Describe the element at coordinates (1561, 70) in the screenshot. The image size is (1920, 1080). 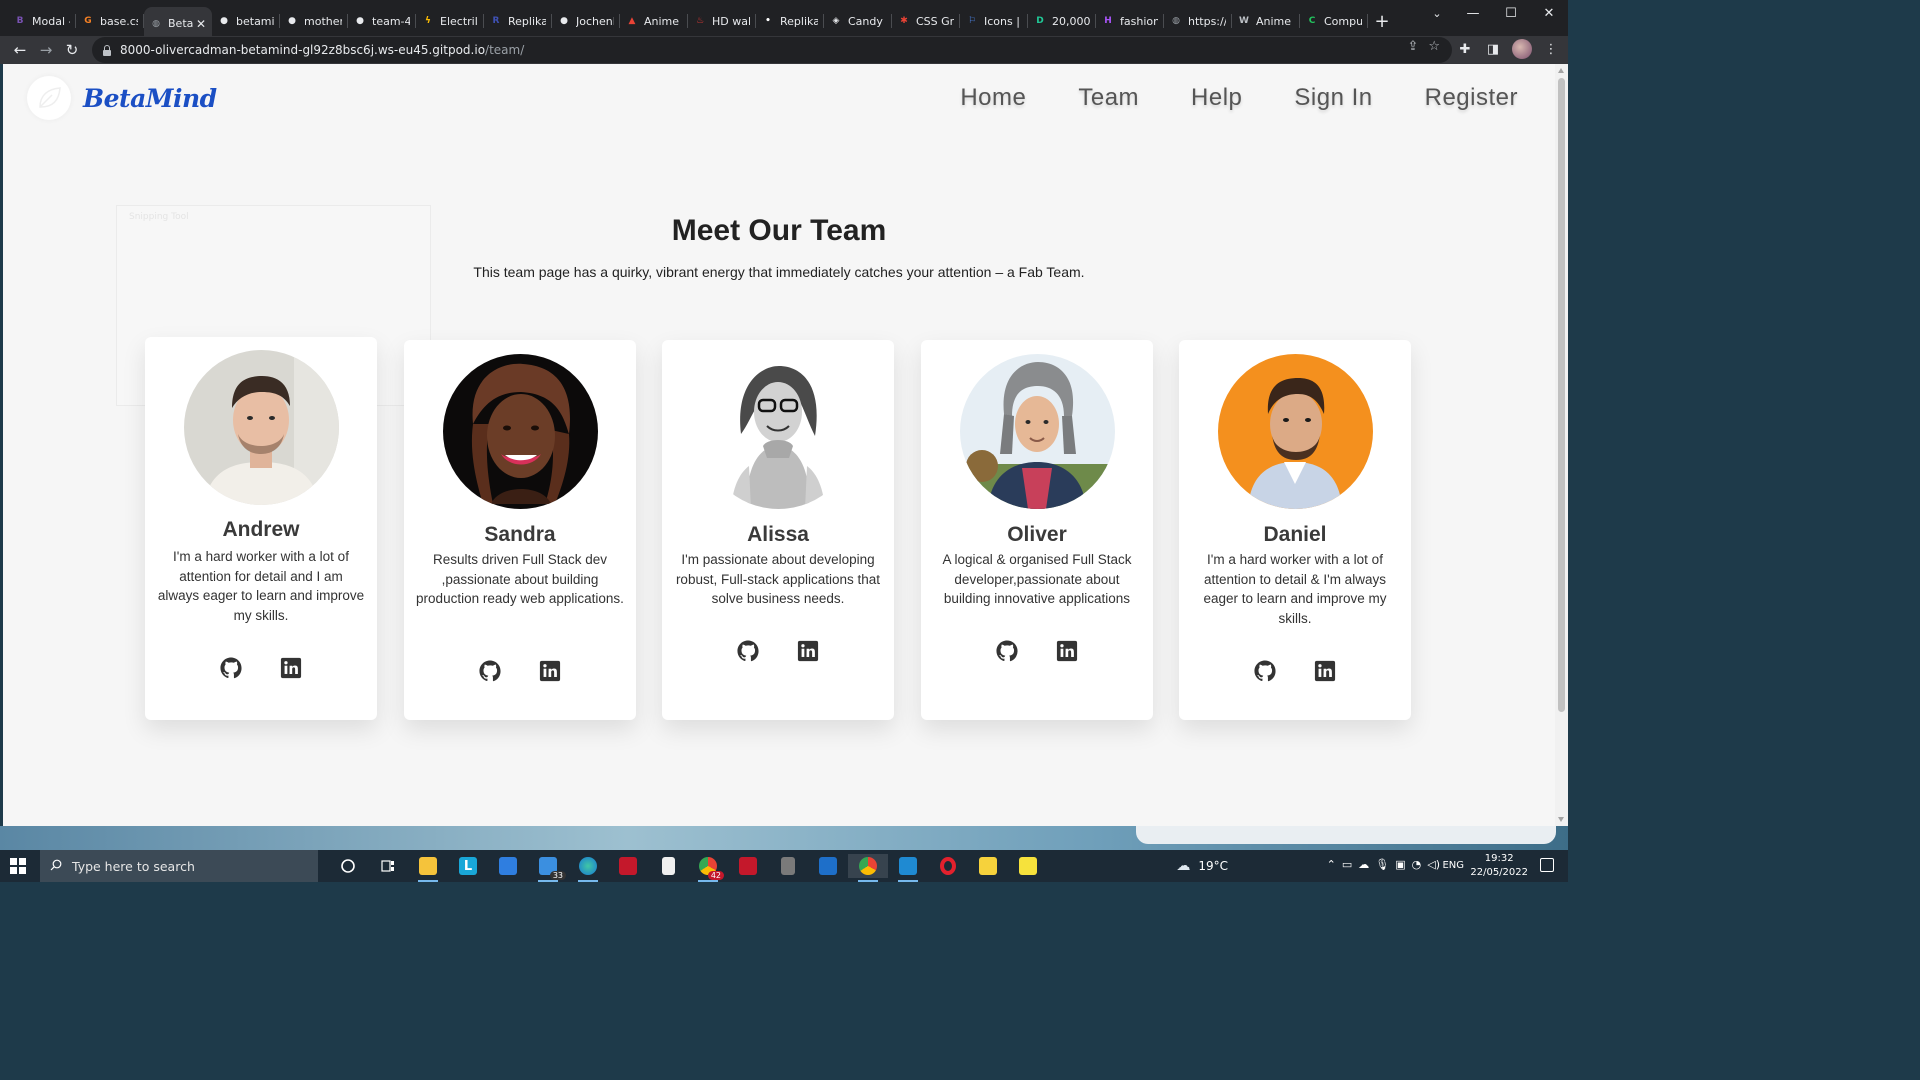
I see `scroll-up-arrow-icon` at that location.